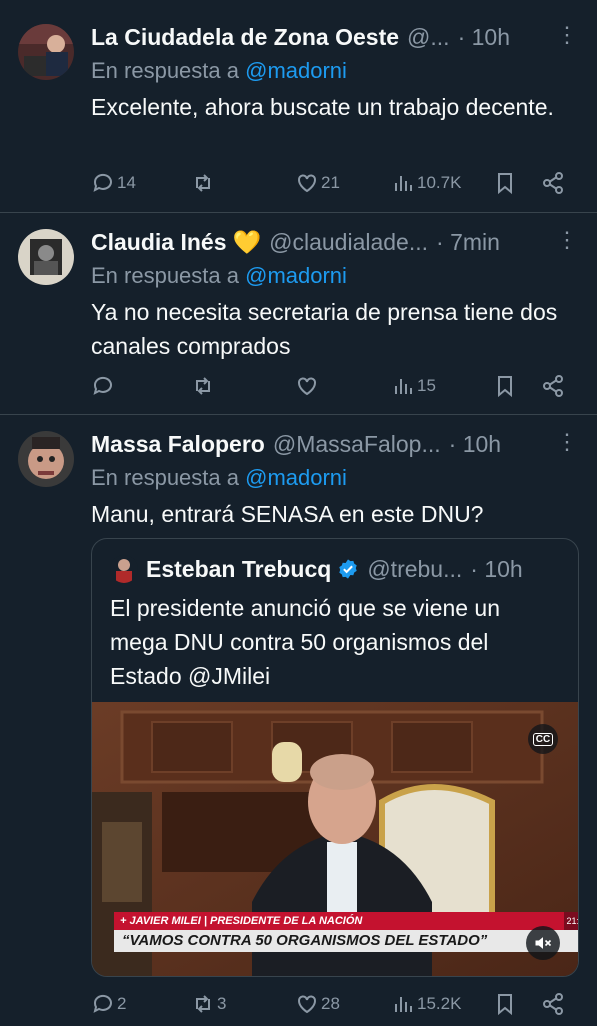 The image size is (597, 1026). I want to click on yellow-heart-emoji: 💛, so click(247, 241).